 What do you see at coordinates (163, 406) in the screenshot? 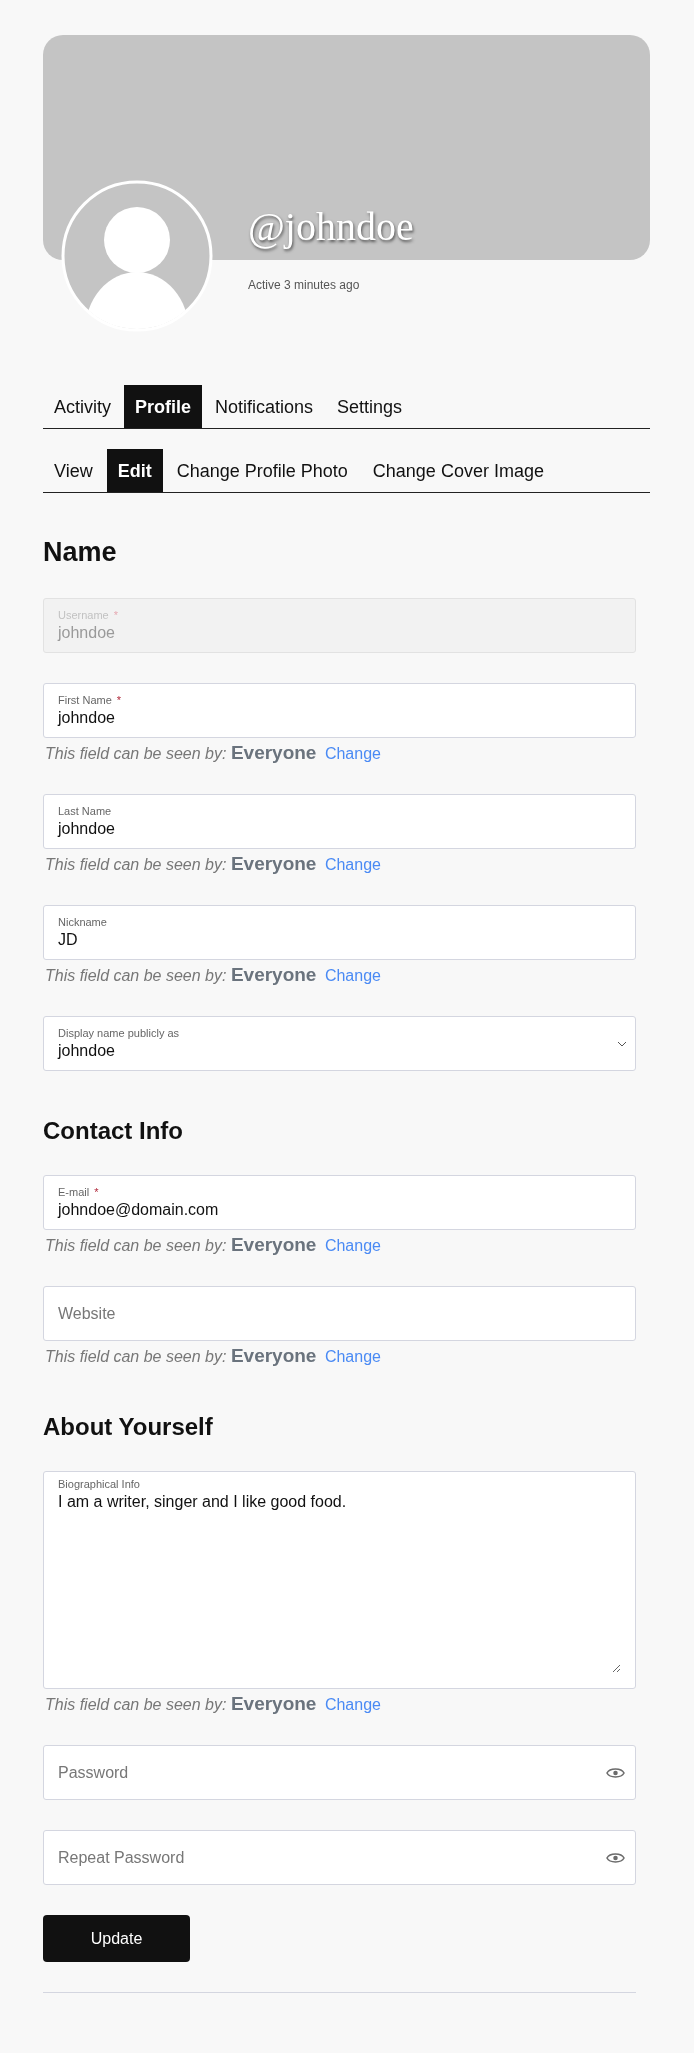
I see `nav-tab: Profile` at bounding box center [163, 406].